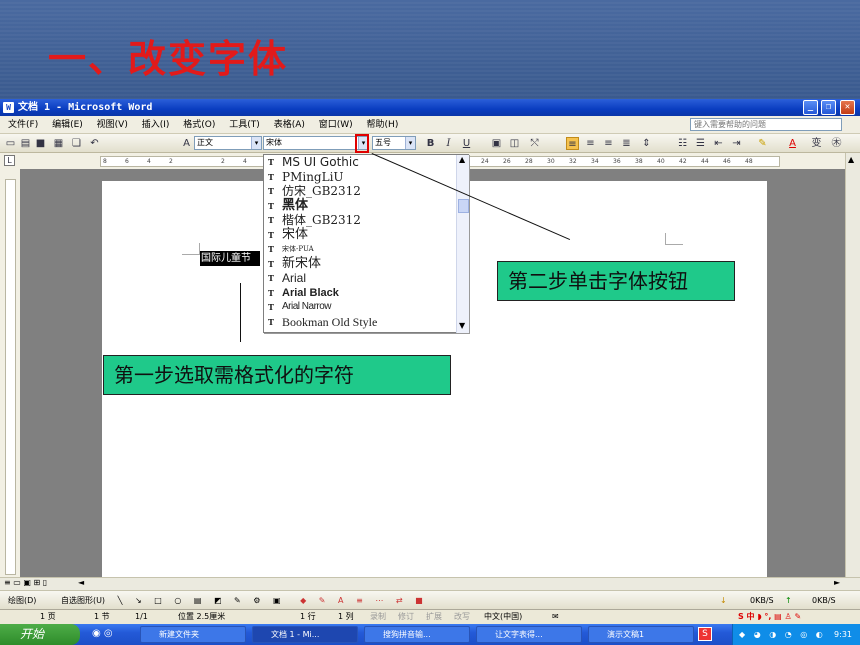  Describe the element at coordinates (277, 375) in the screenshot. I see `callout-step1: 第一步选取需格式化的字符` at that location.